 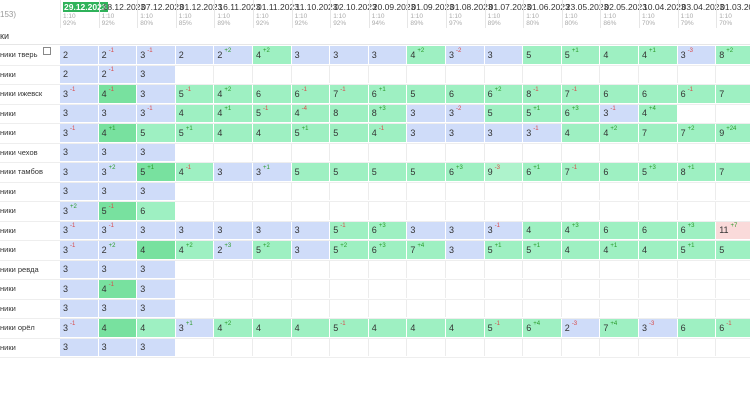 I want to click on date-column-header: 01.08.2023 1:10 97%, so click(x=469, y=14).